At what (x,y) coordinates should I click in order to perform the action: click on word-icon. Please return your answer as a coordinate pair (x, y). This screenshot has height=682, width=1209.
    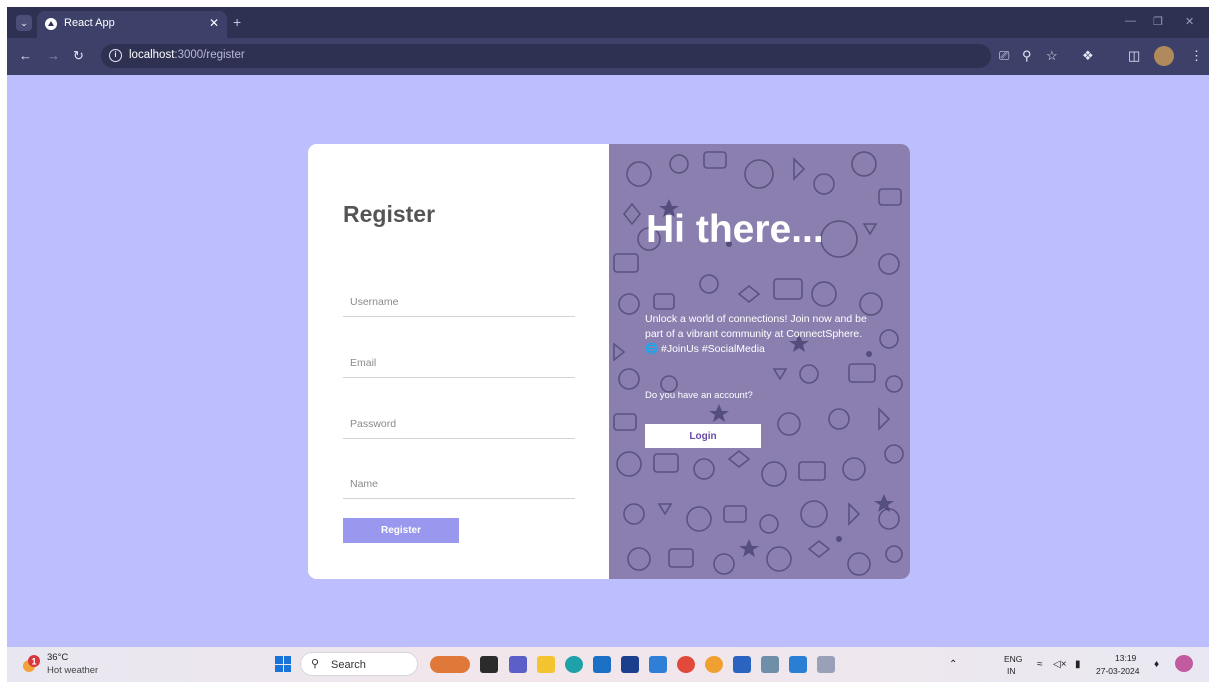
    Looking at the image, I should click on (742, 664).